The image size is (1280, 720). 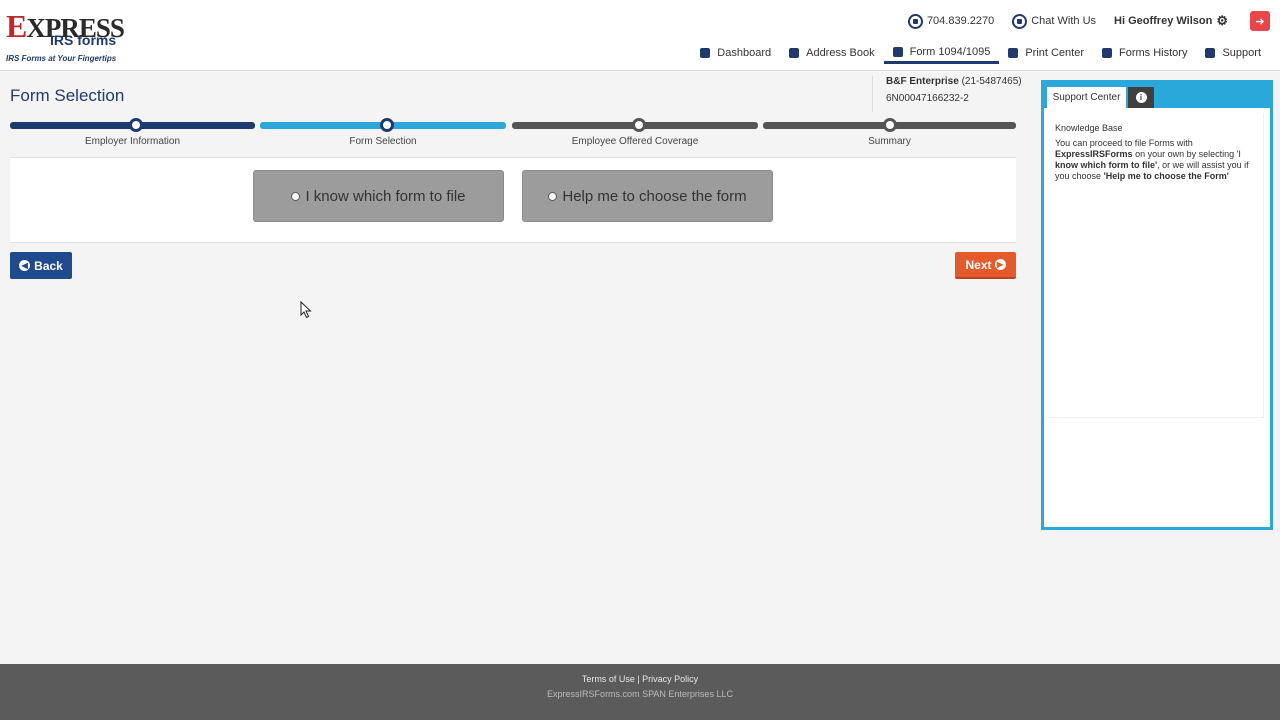 I want to click on nav-print-center: Print Center, so click(x=1046, y=53).